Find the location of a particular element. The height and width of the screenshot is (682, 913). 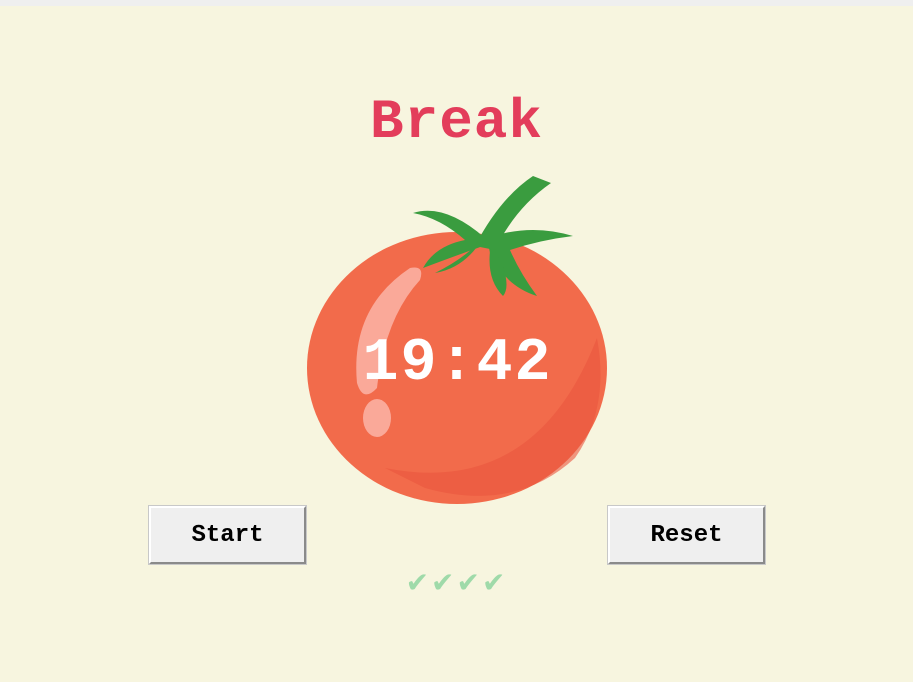

tomato-highlight-small is located at coordinates (377, 418).